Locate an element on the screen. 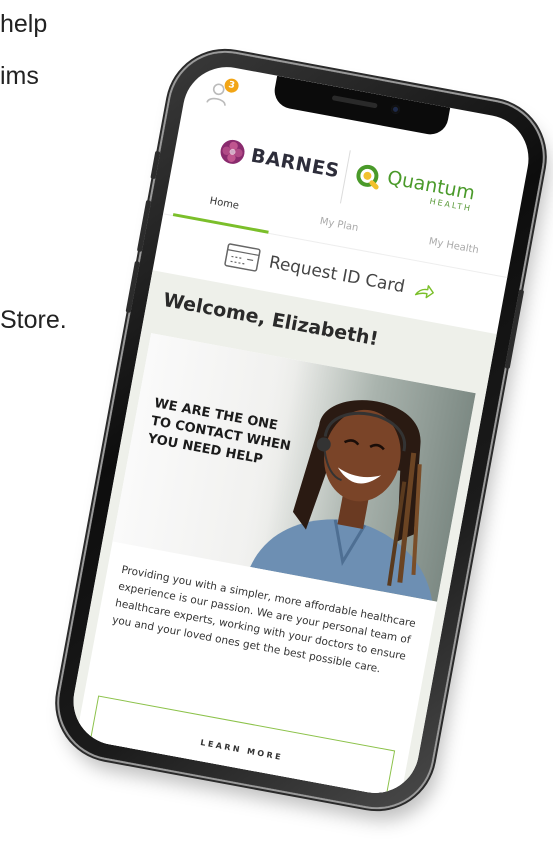  background-text-help: help is located at coordinates (24, 24).